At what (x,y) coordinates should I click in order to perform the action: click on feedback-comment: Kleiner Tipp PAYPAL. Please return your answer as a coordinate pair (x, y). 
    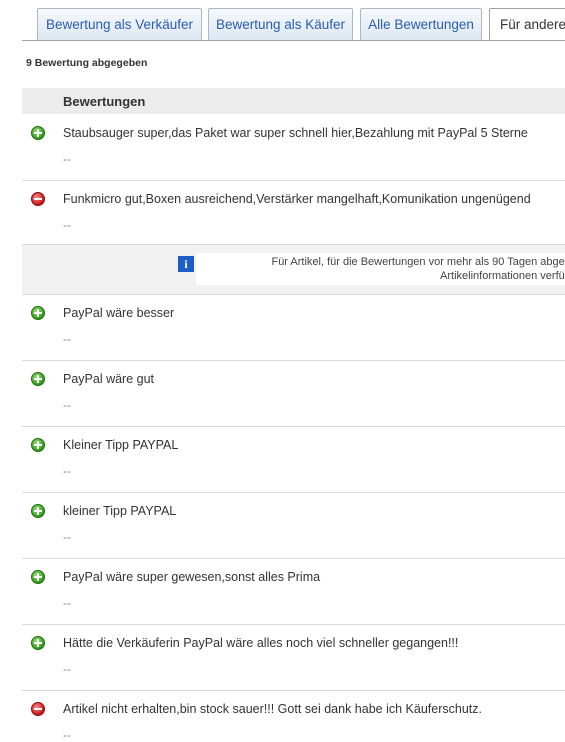
    Looking at the image, I should click on (121, 445).